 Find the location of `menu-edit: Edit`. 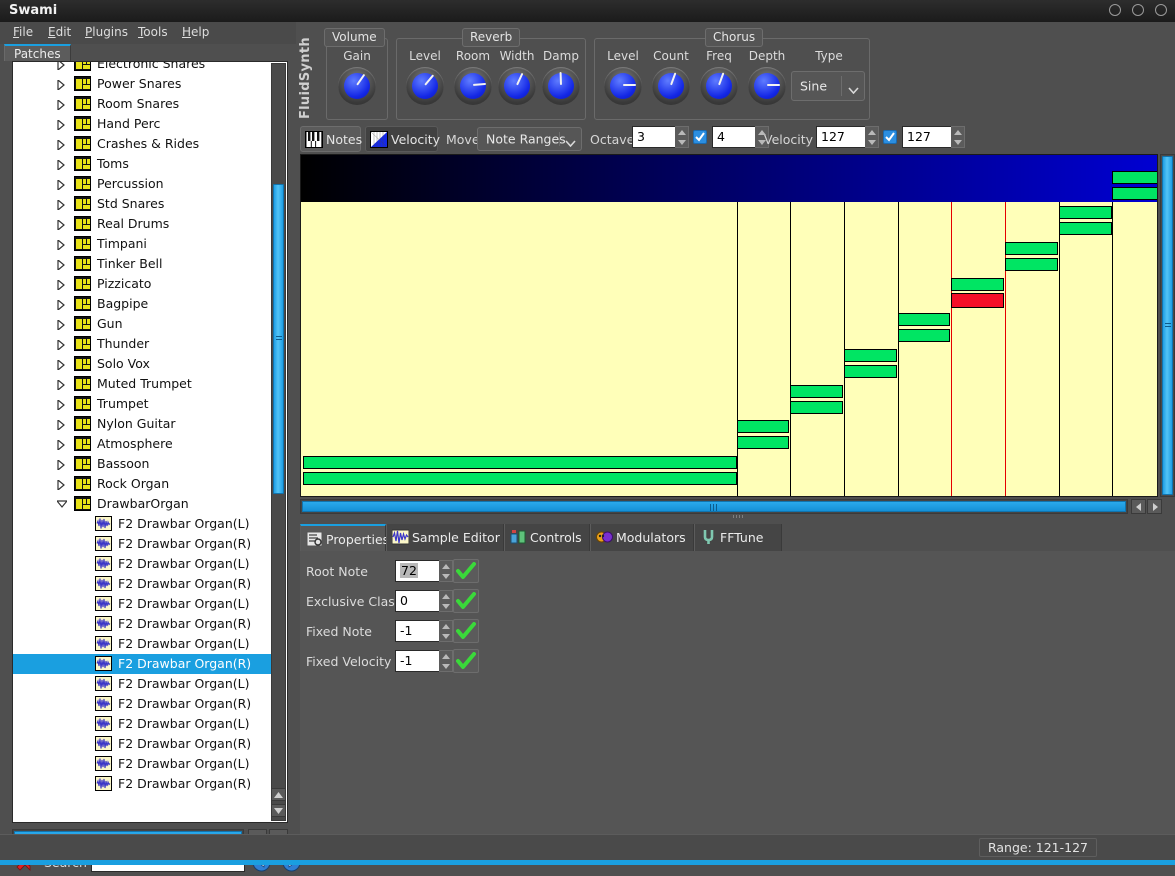

menu-edit: Edit is located at coordinates (59, 32).